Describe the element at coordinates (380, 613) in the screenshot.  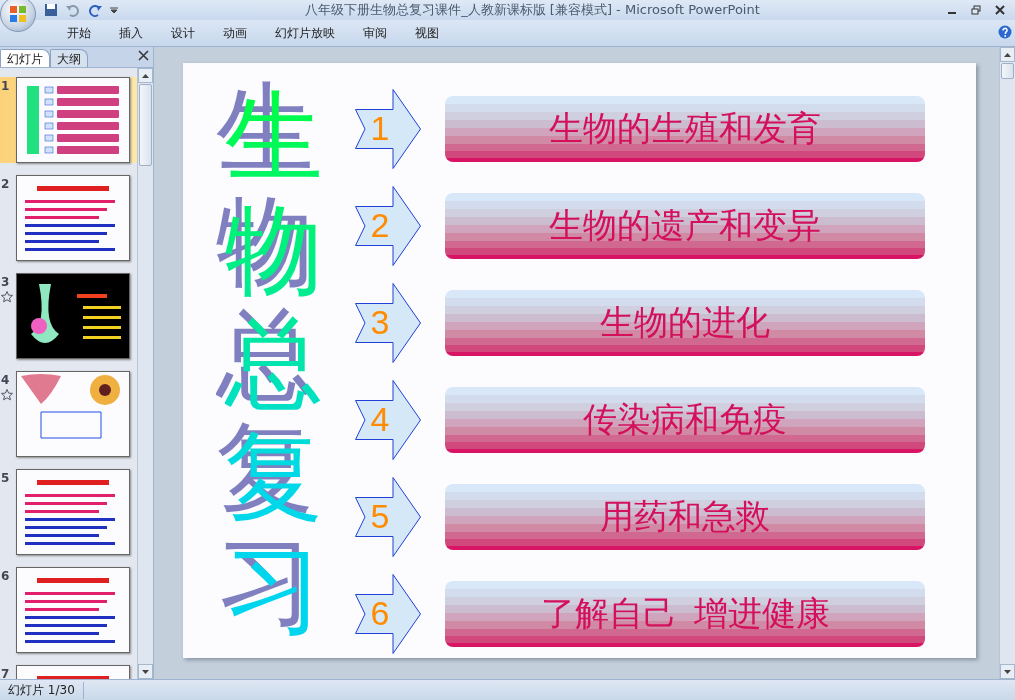
I see `item-number: 6` at that location.